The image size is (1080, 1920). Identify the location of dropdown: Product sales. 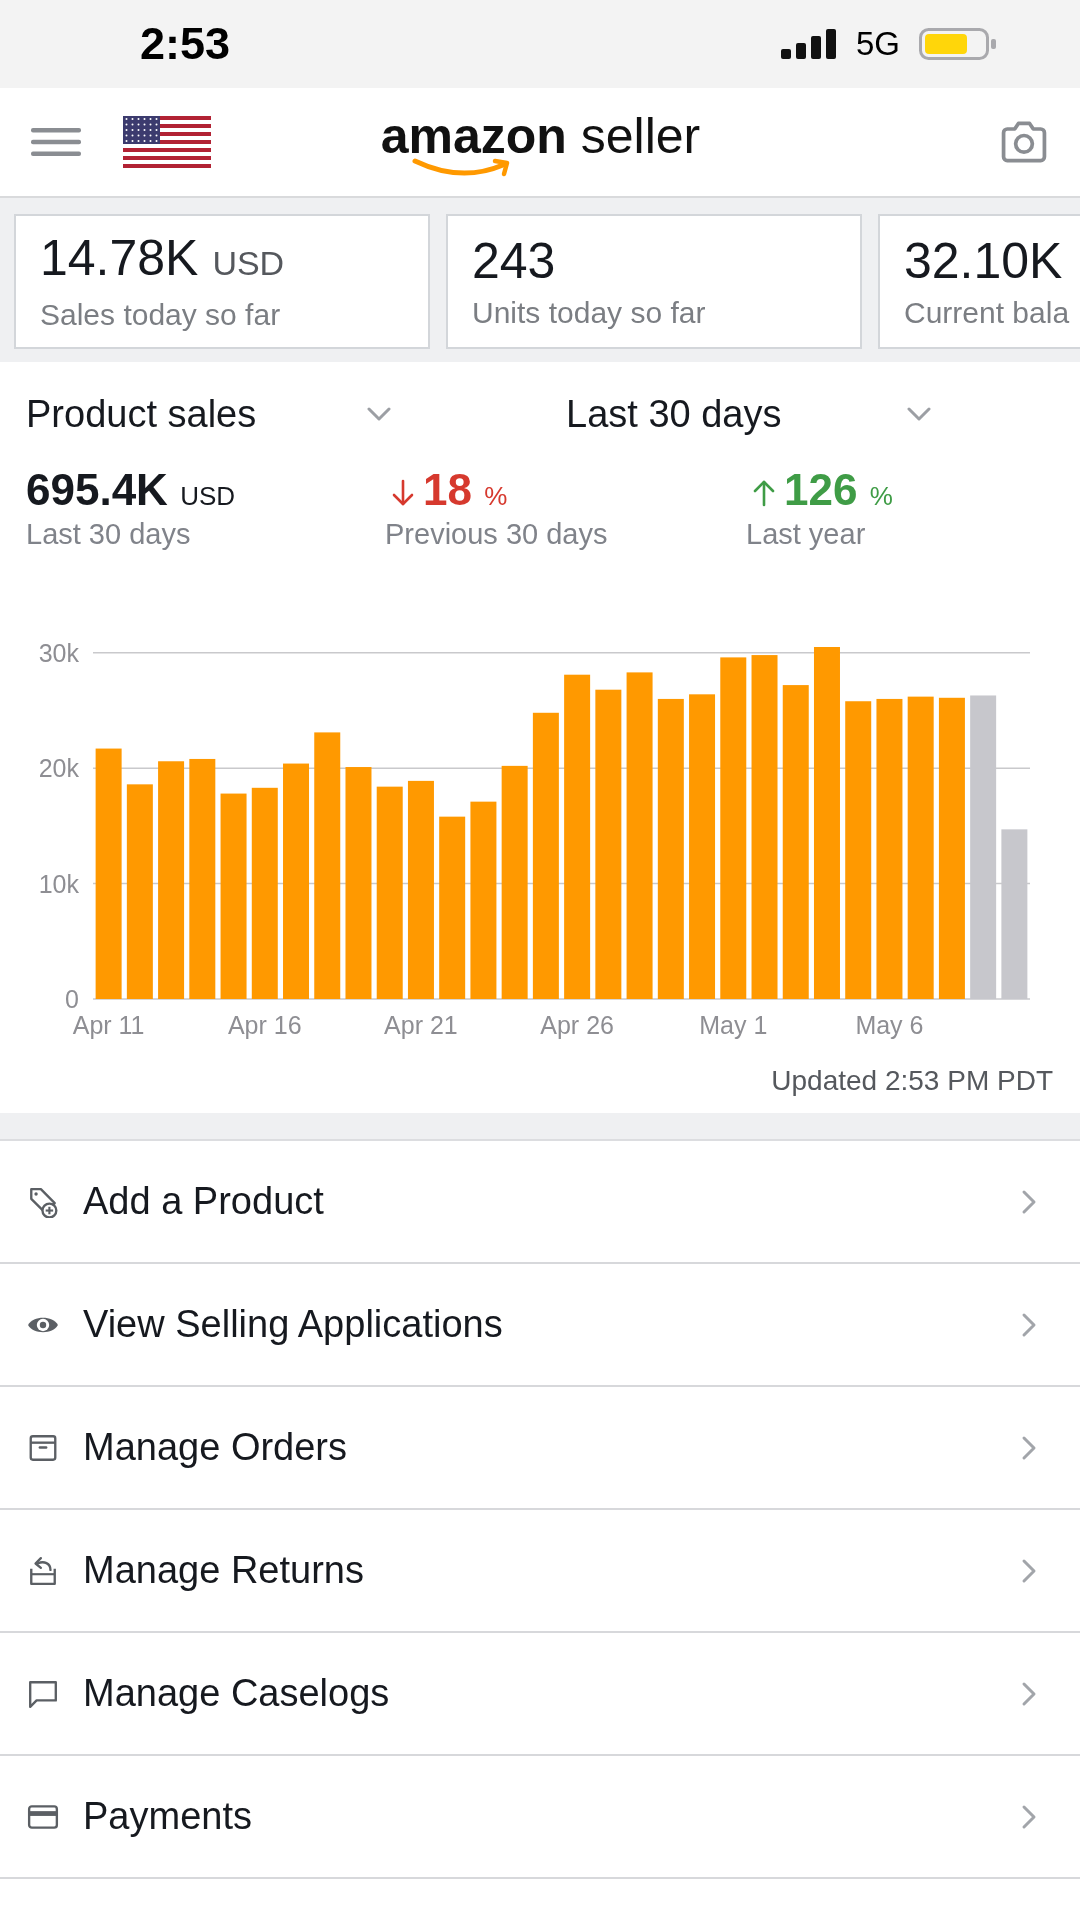
(208, 414).